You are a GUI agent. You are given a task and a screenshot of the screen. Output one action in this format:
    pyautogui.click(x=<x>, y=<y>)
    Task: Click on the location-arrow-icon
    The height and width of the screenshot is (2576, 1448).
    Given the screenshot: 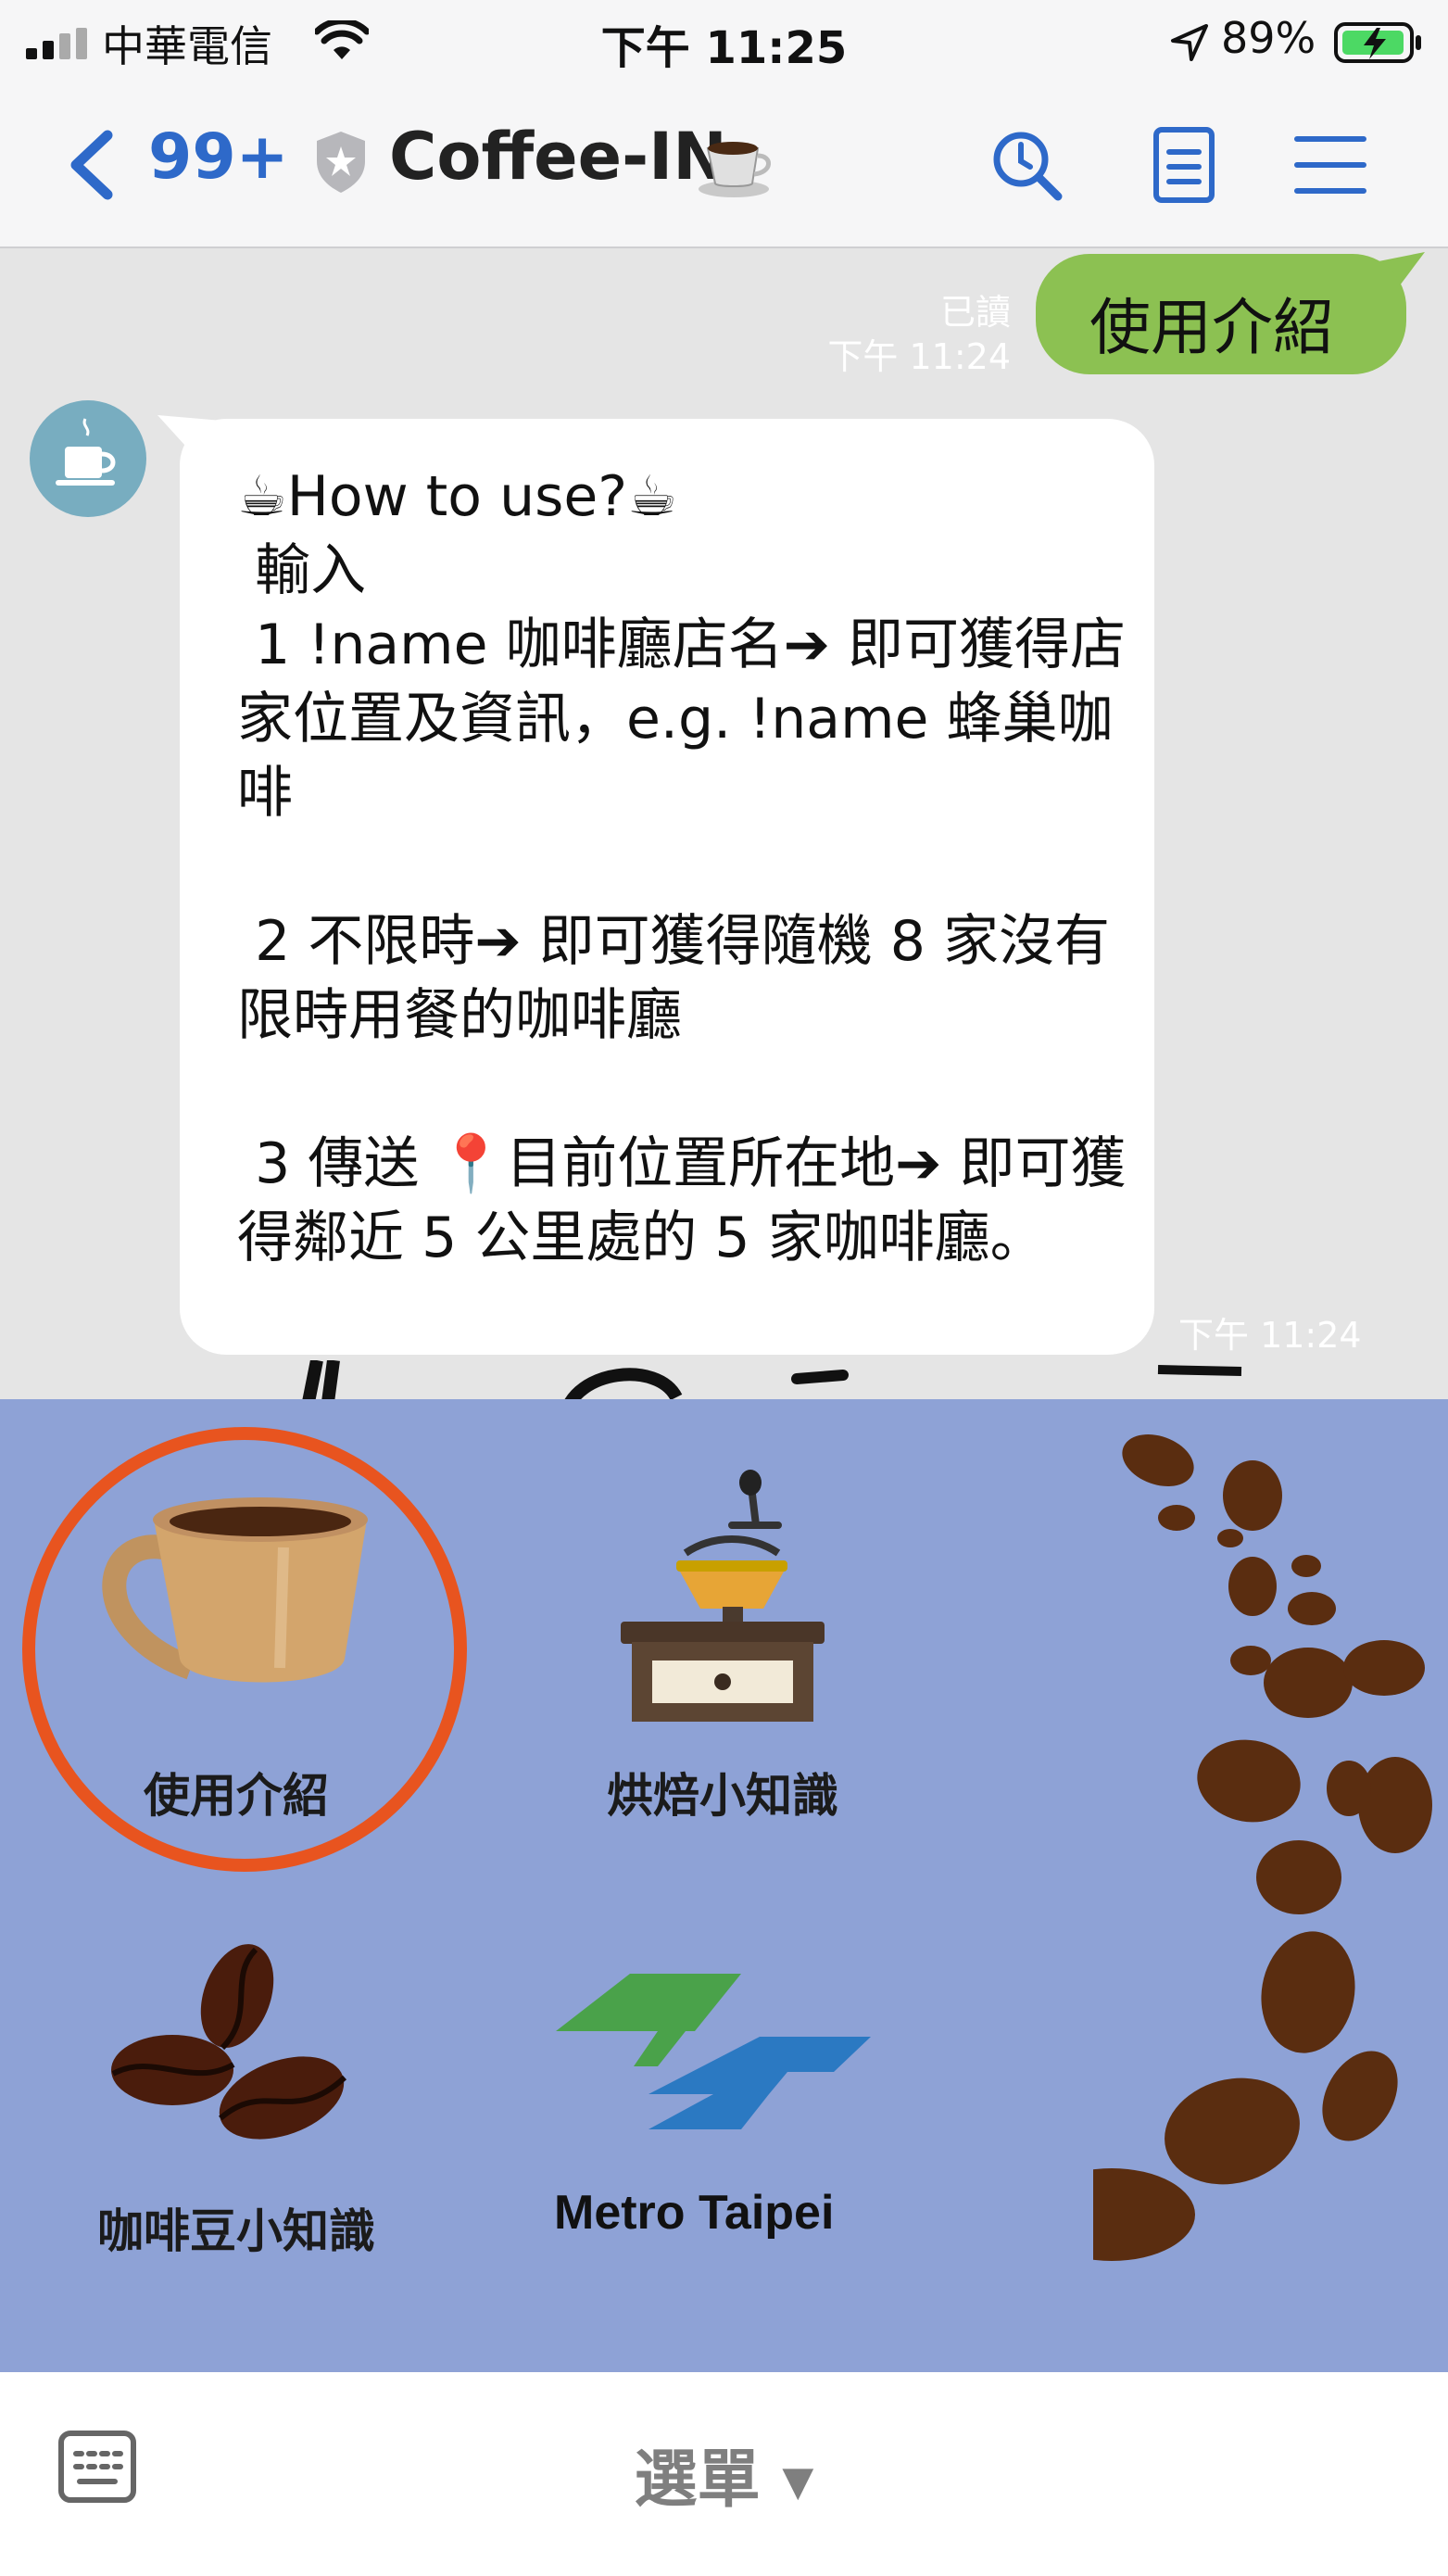 What is the action you would take?
    pyautogui.click(x=1189, y=43)
    